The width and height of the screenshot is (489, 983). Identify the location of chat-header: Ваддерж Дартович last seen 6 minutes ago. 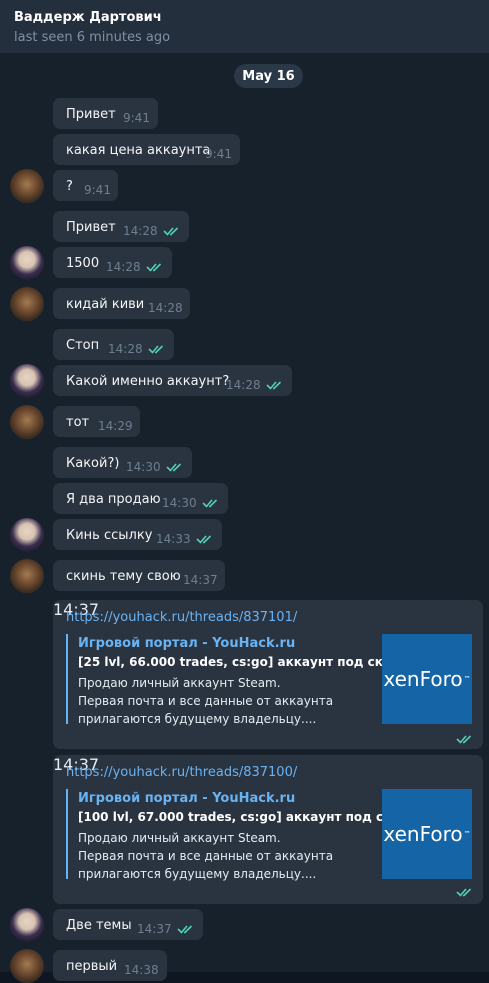
(244, 26).